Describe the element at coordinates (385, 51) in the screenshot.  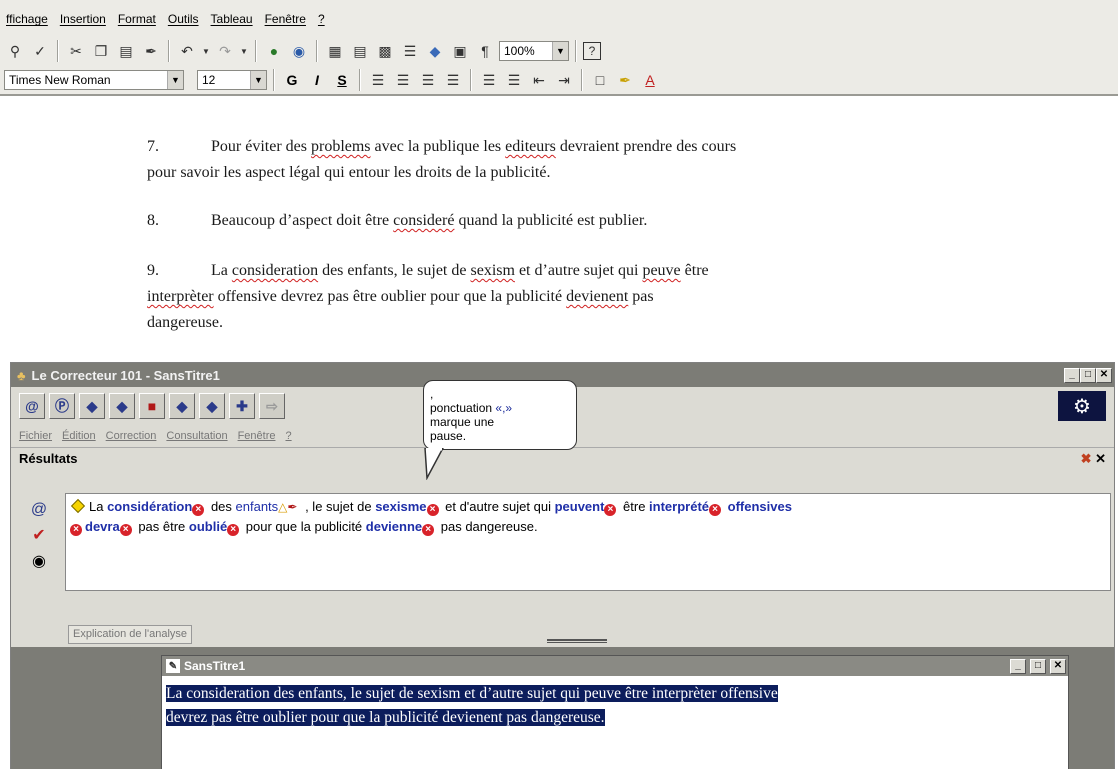
I see `insert-excel-icon: ▩` at that location.